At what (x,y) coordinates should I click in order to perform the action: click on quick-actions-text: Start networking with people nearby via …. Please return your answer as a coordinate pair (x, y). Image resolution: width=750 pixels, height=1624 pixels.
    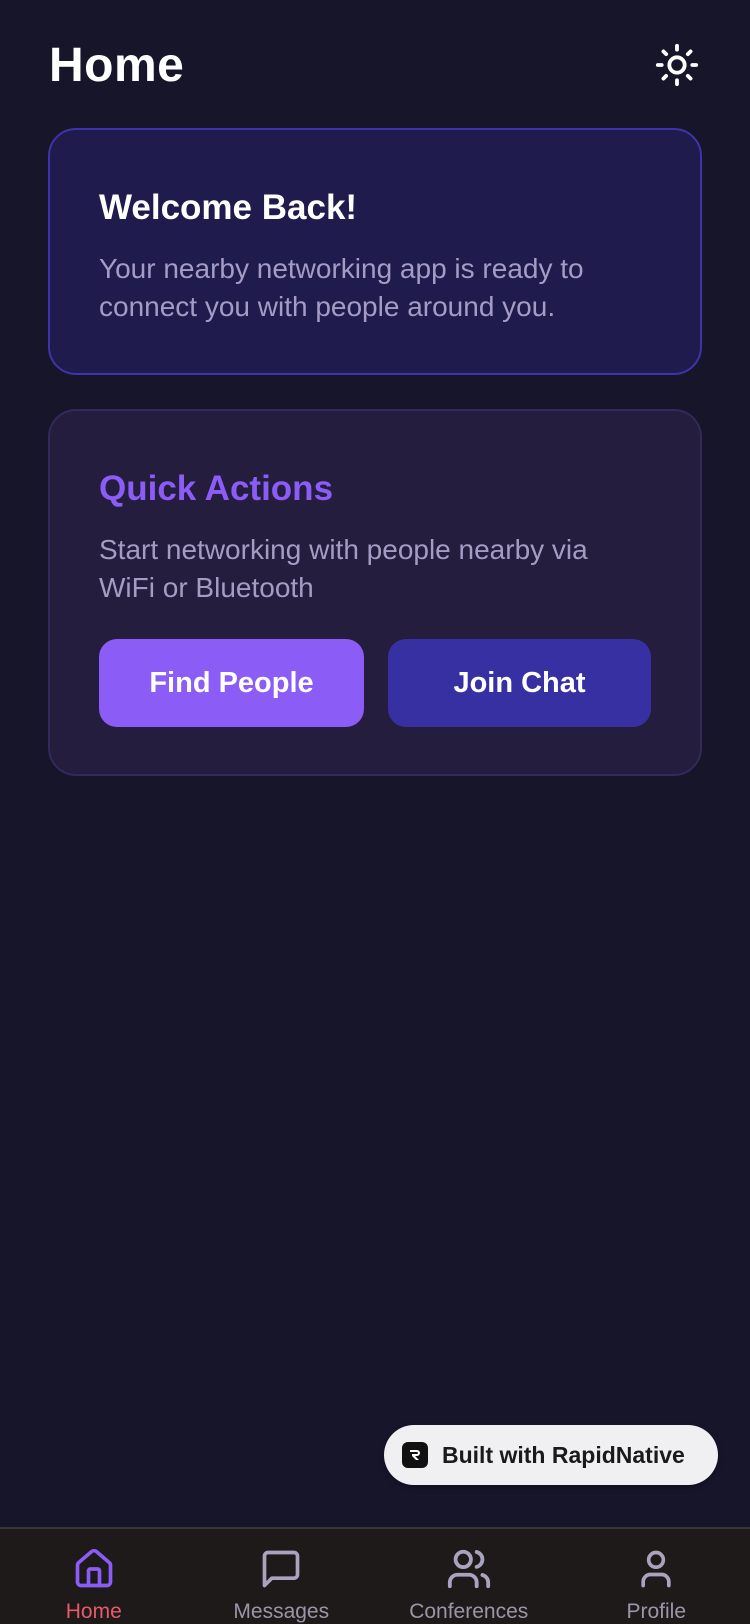
    Looking at the image, I should click on (343, 568).